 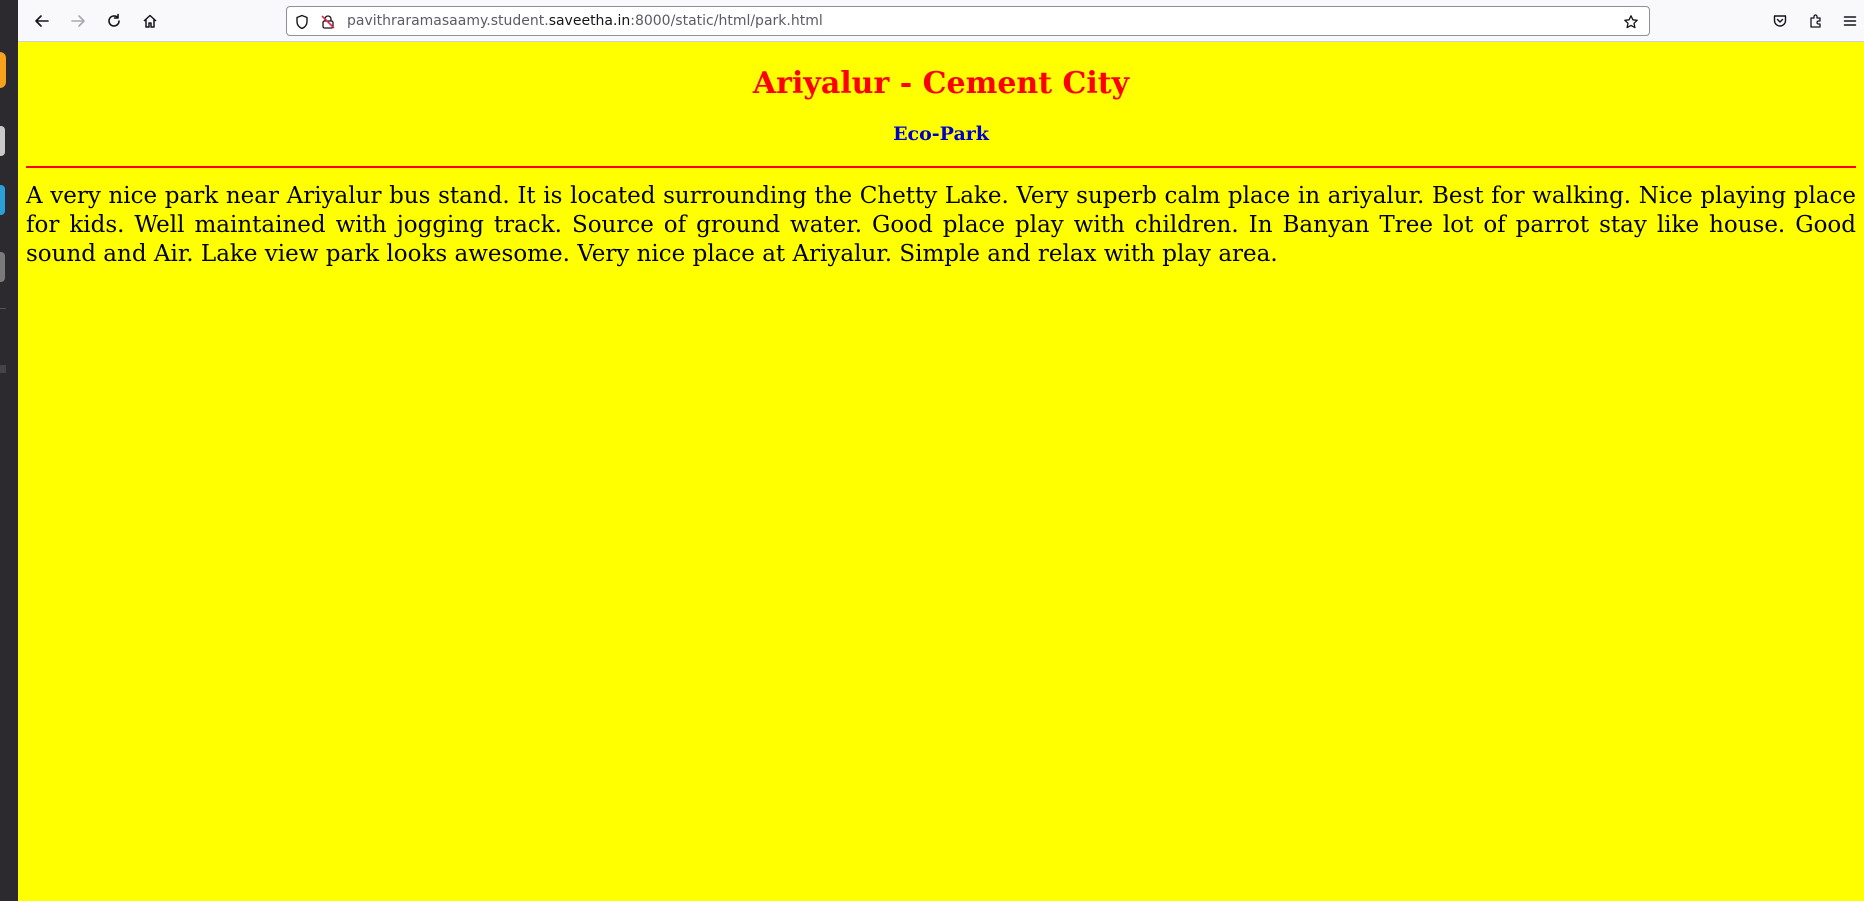 I want to click on extensions-icon, so click(x=1816, y=21).